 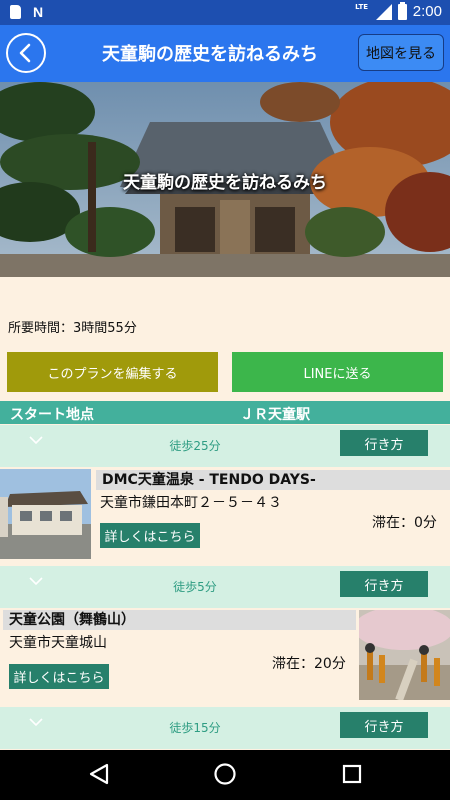 I want to click on status-time: 2:00, so click(x=427, y=11).